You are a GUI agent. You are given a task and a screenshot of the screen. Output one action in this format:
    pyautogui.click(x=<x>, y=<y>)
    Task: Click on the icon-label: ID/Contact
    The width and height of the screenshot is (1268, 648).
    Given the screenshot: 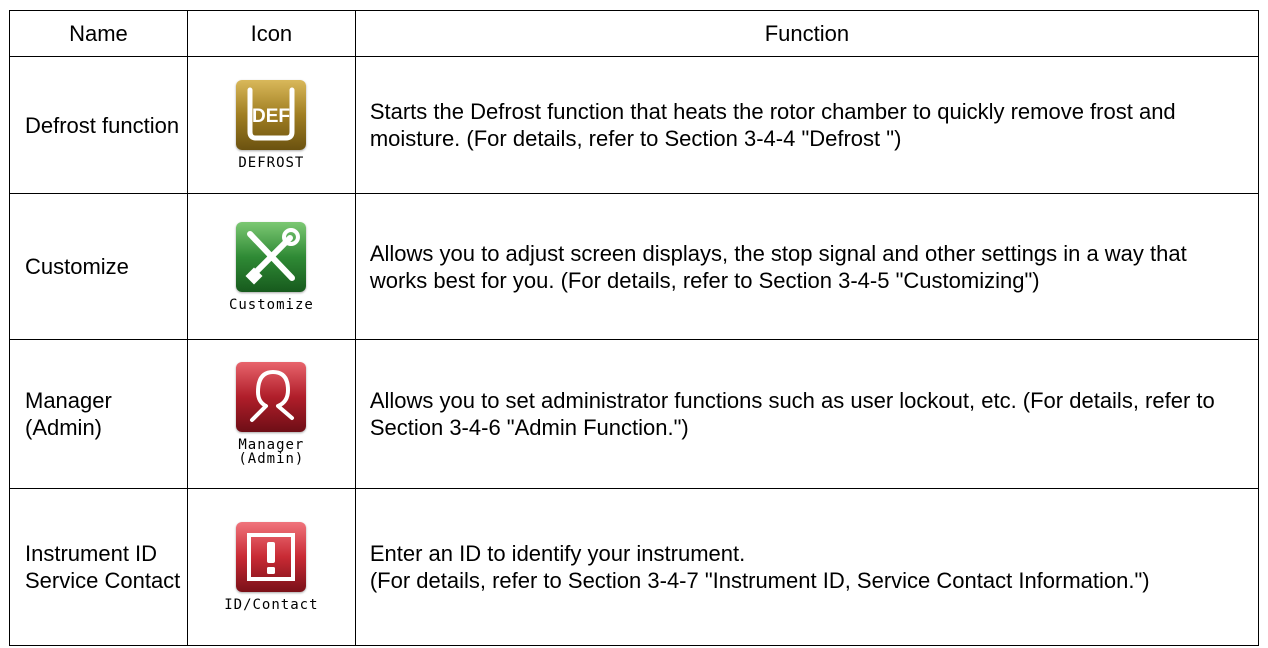 What is the action you would take?
    pyautogui.click(x=271, y=605)
    